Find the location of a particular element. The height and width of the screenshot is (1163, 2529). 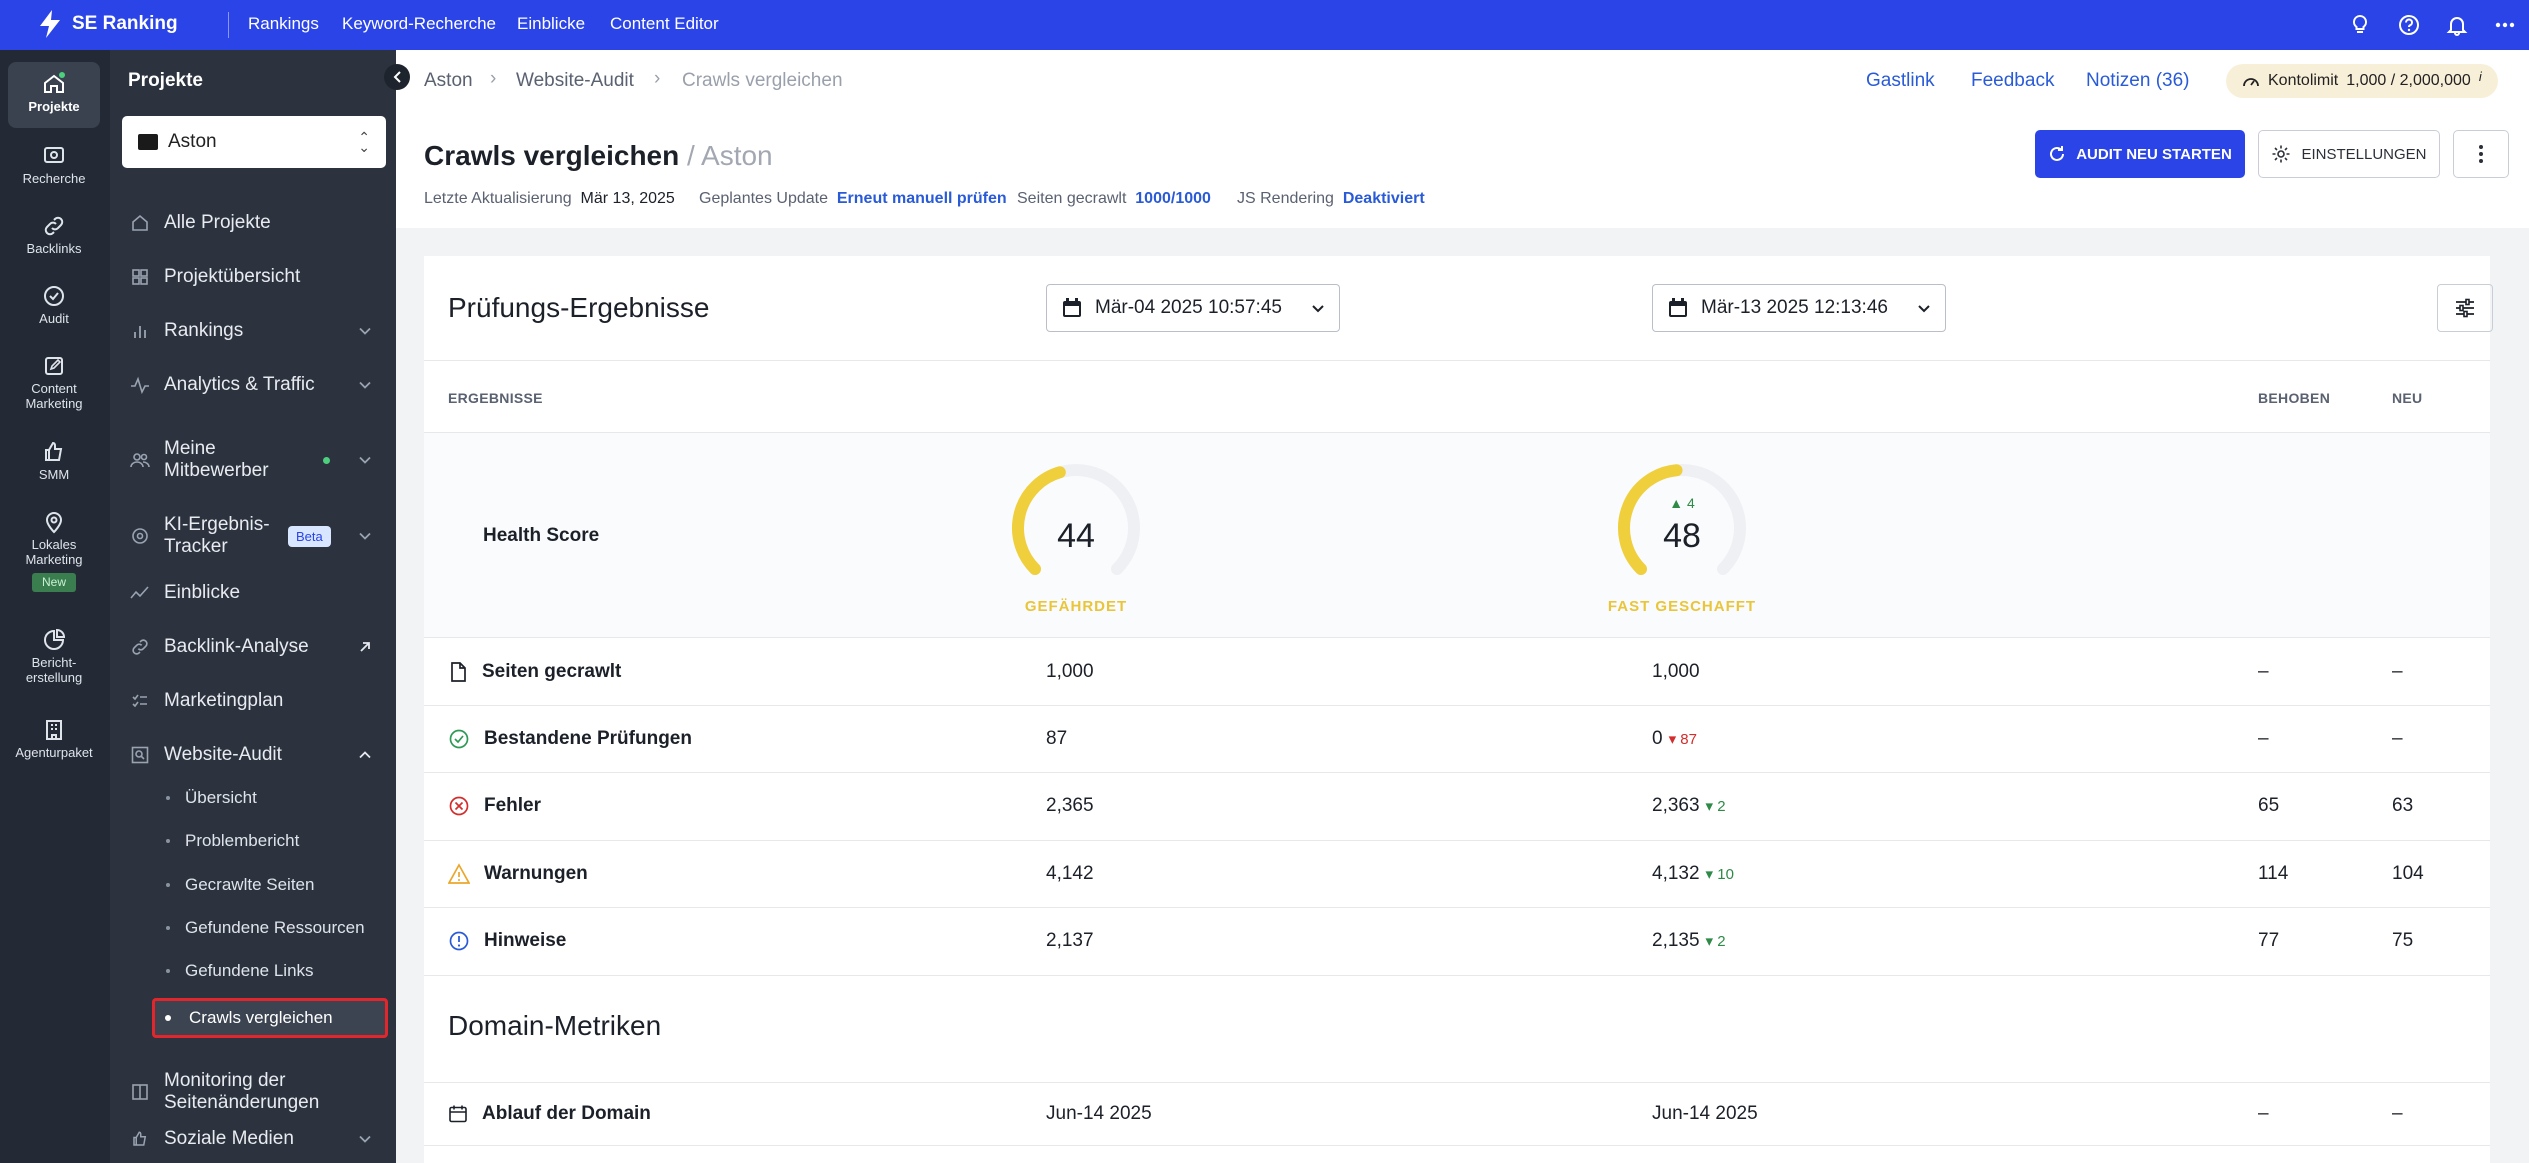

rail-projects: Projekte is located at coordinates (54, 95).